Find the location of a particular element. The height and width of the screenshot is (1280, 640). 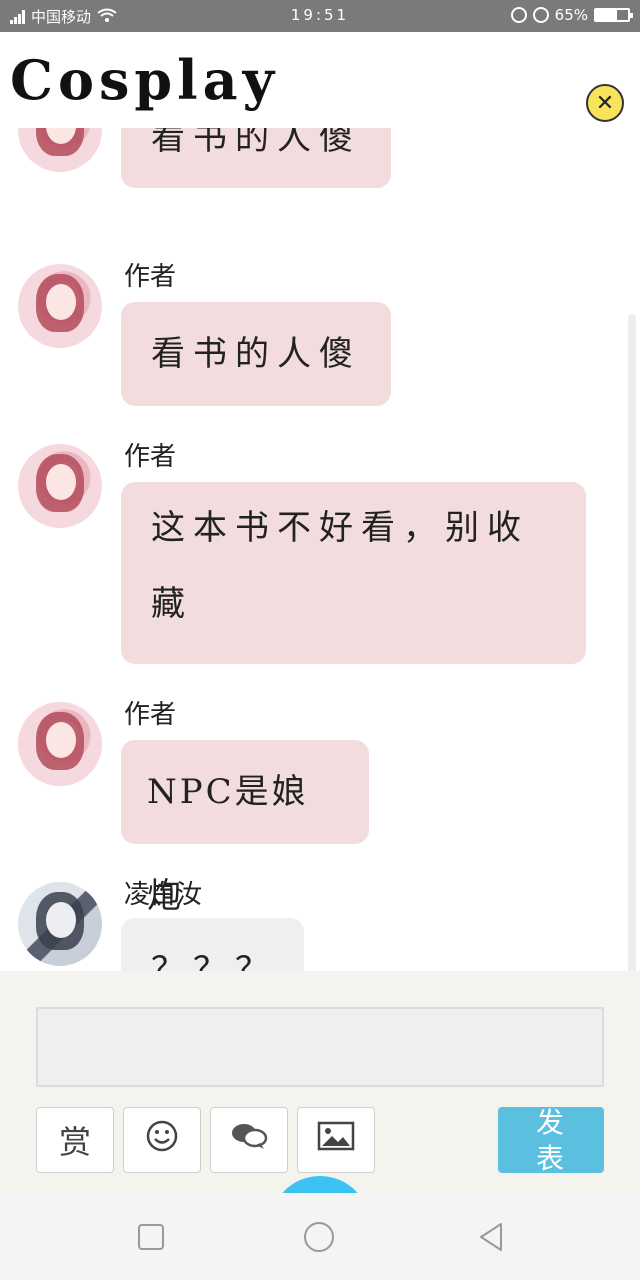

message-bubble: ？？？ is located at coordinates (212, 944).